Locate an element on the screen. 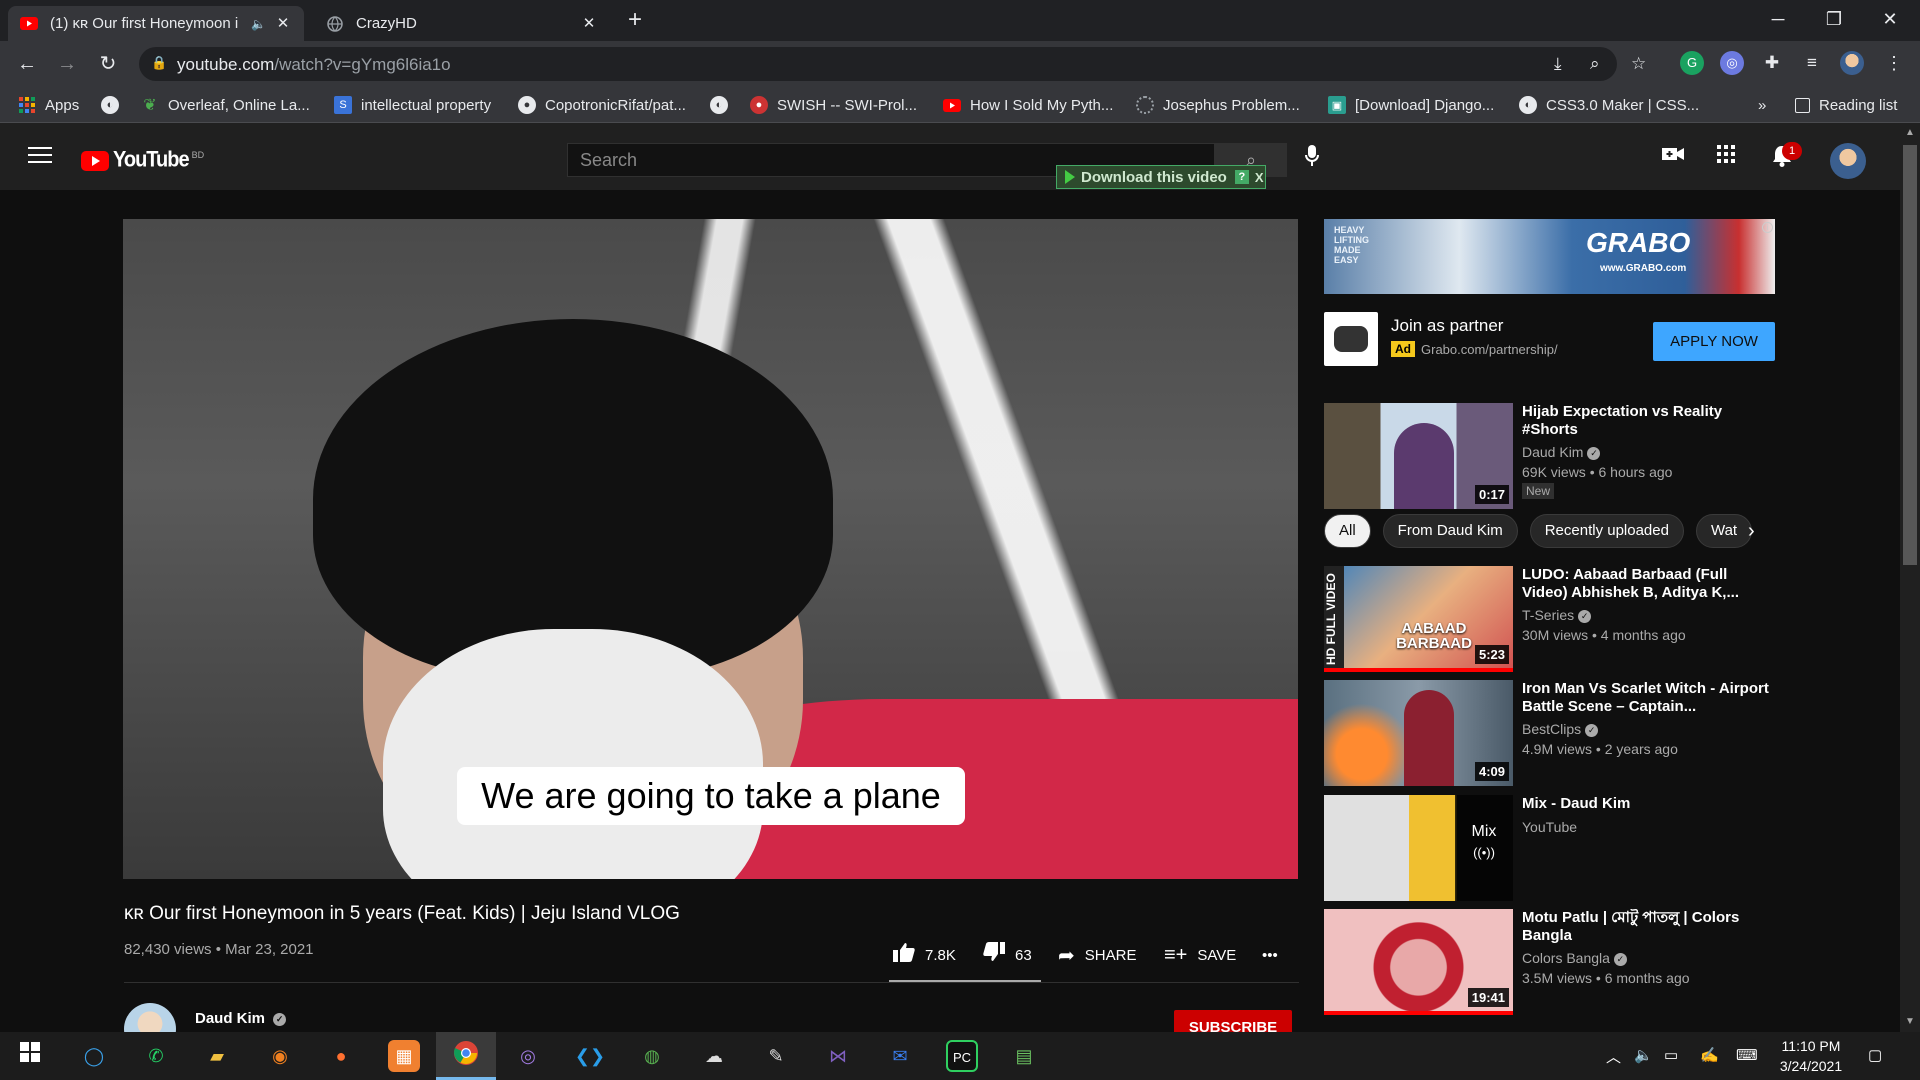 Image resolution: width=1920 pixels, height=1080 pixels. app-icon: ◉ is located at coordinates (280, 1056).